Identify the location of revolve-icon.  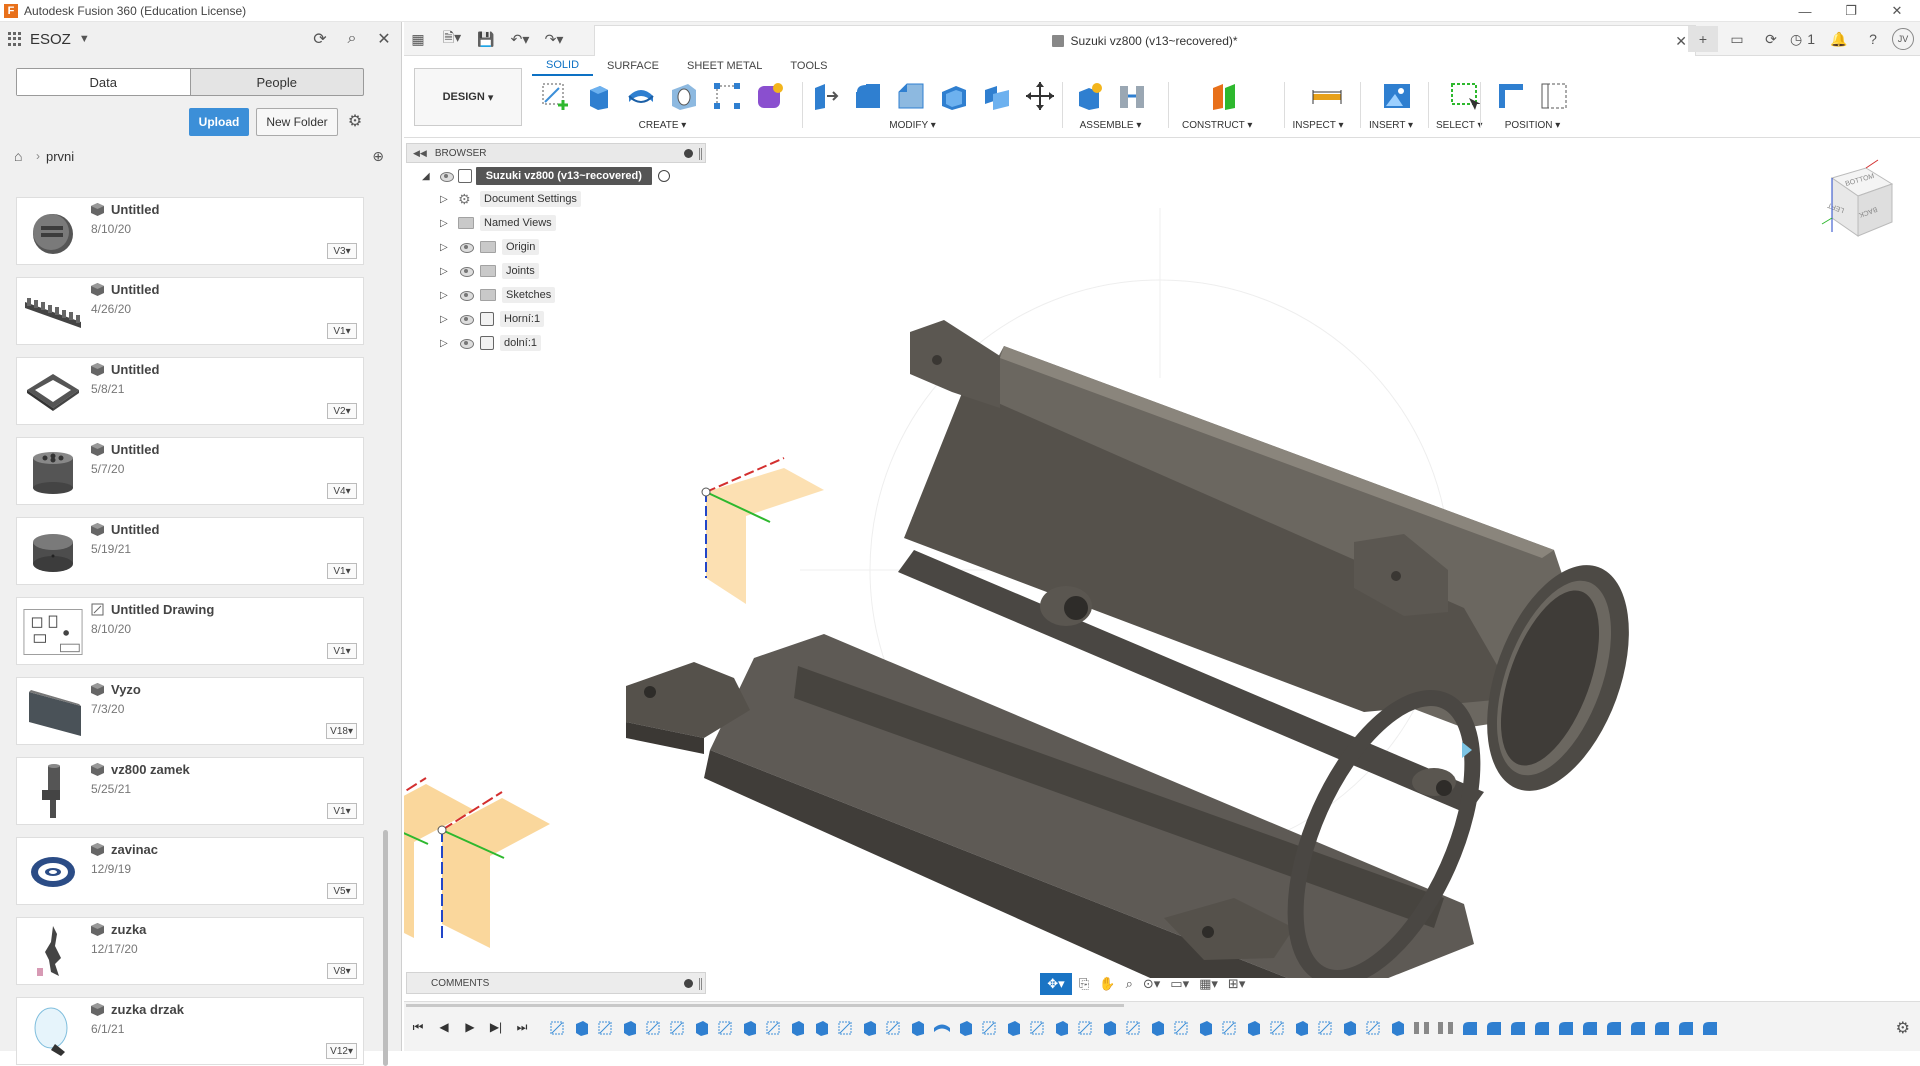
(641, 96).